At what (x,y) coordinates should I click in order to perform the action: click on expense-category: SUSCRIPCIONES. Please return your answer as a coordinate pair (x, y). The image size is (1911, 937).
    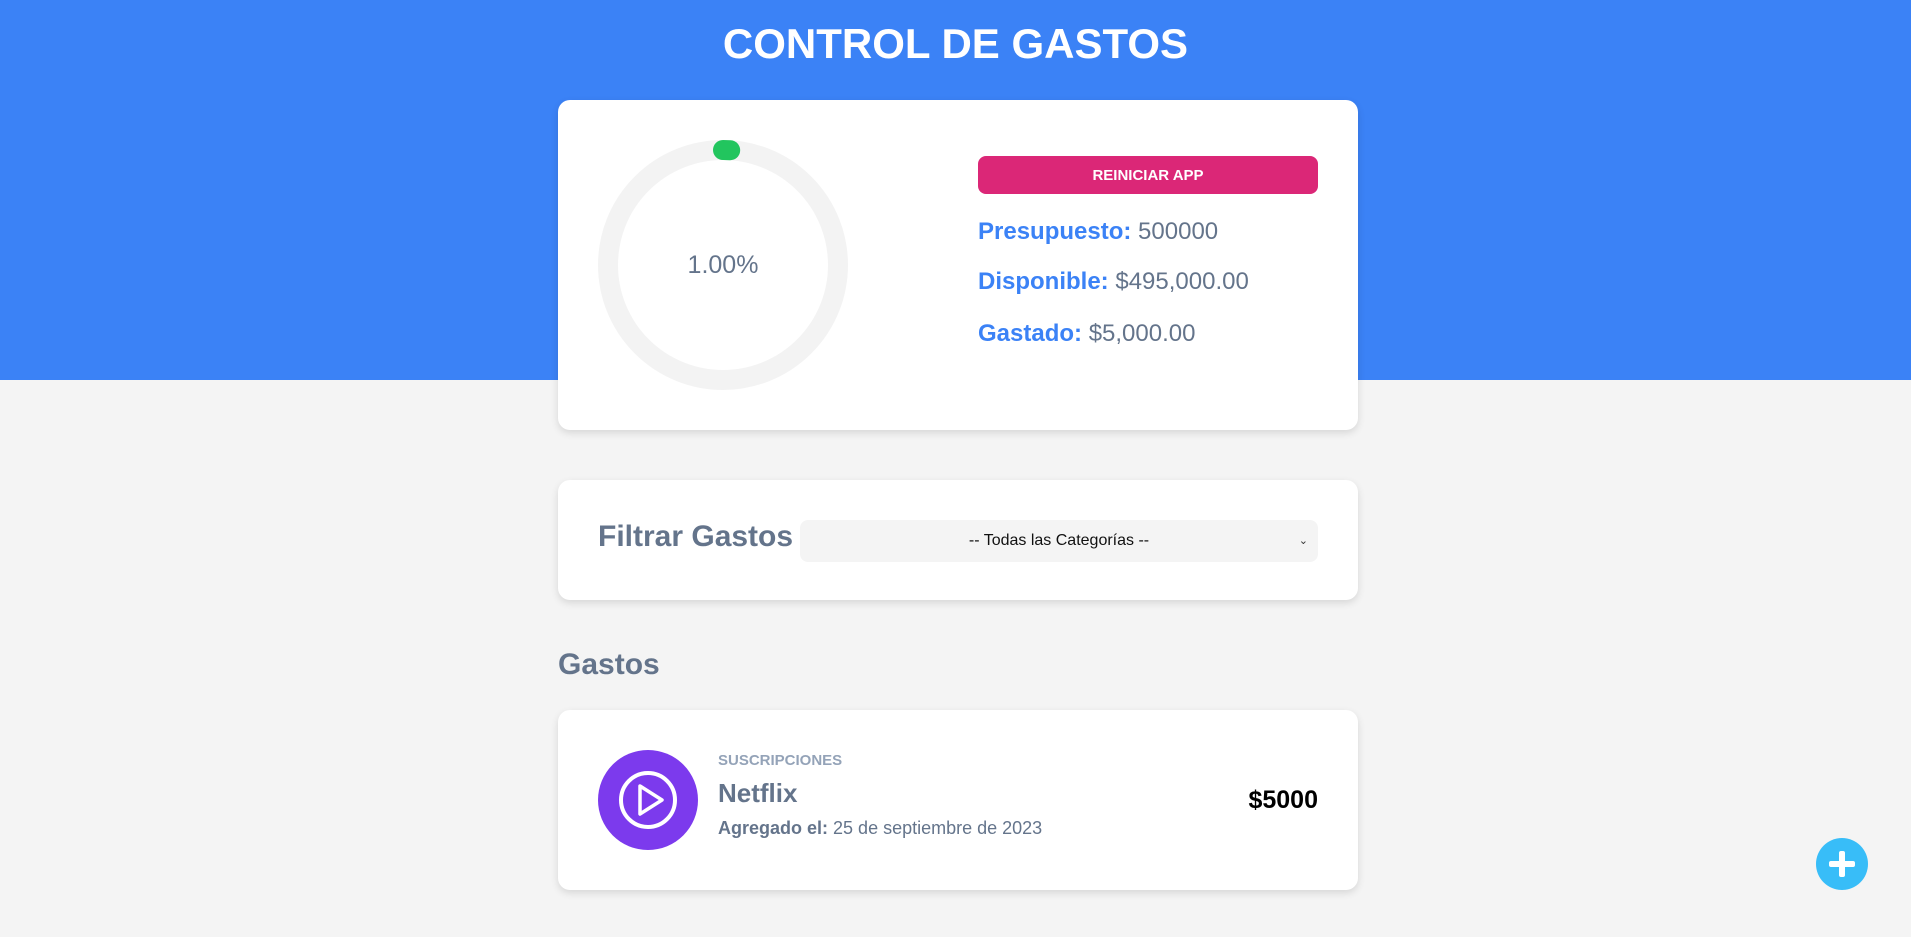
    Looking at the image, I should click on (780, 760).